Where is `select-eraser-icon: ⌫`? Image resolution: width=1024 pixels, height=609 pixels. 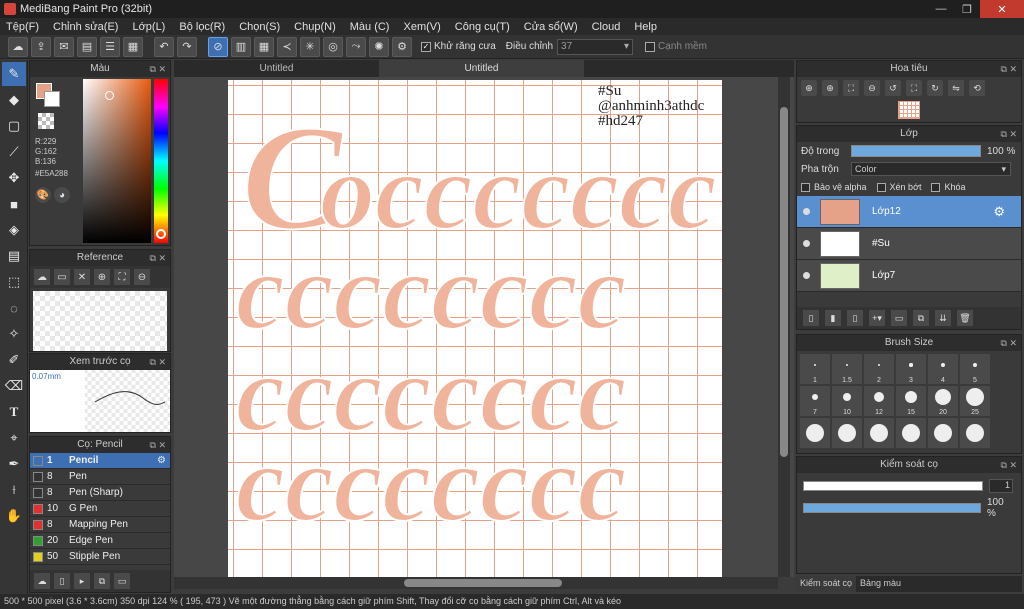 select-eraser-icon: ⌫ is located at coordinates (14, 386).